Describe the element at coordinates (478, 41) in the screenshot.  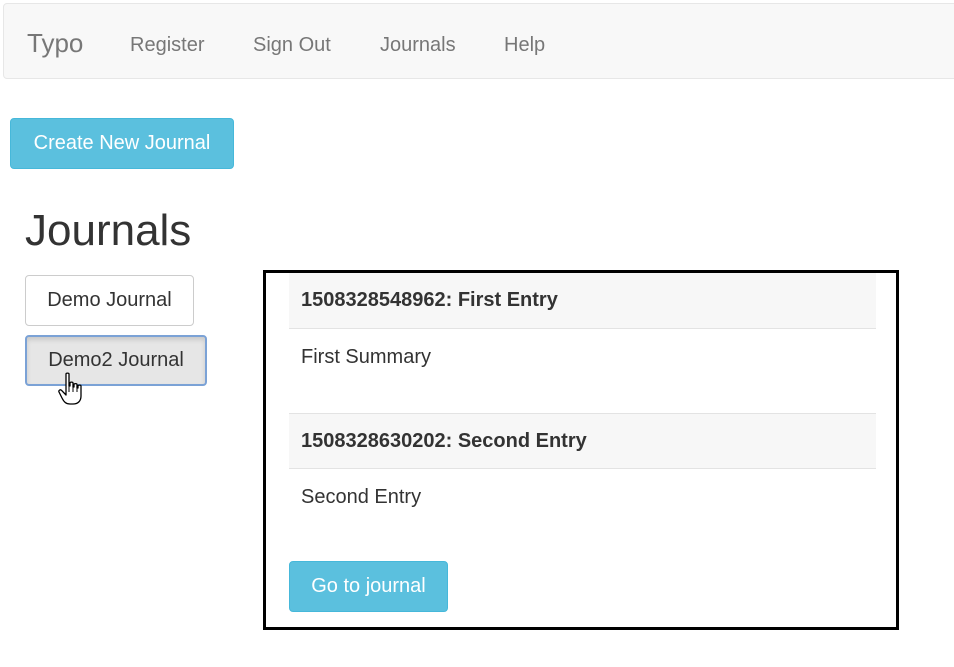
I see `navbar: Typo Register Sign Out Journals Help` at that location.